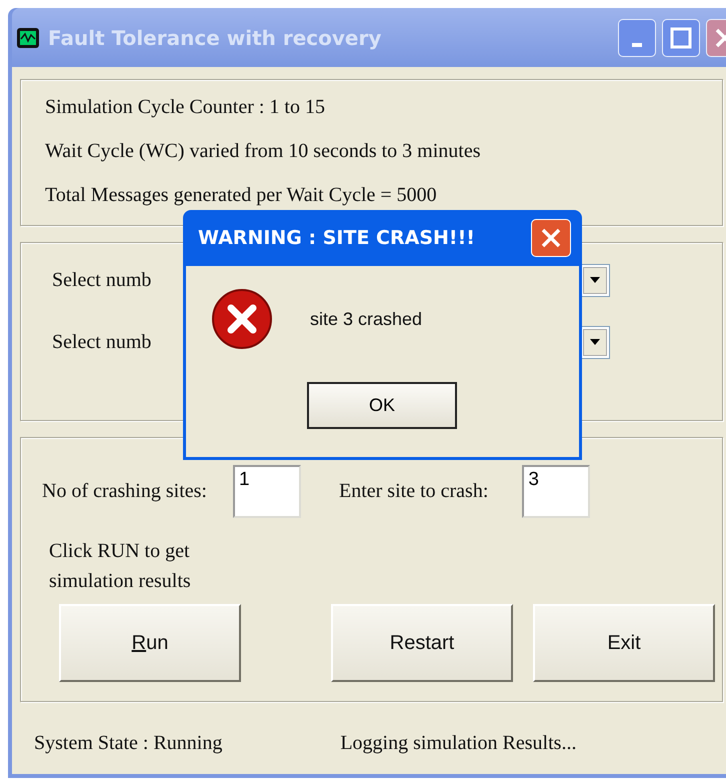  What do you see at coordinates (150, 643) in the screenshot?
I see `action-button: Run` at bounding box center [150, 643].